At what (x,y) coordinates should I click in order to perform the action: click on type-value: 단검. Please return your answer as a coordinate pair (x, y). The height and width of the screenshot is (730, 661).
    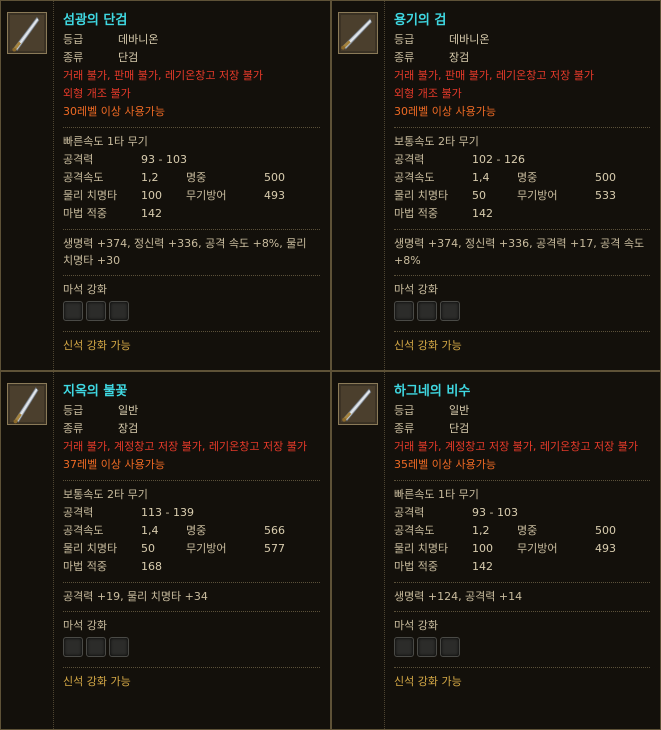
    Looking at the image, I should click on (459, 428).